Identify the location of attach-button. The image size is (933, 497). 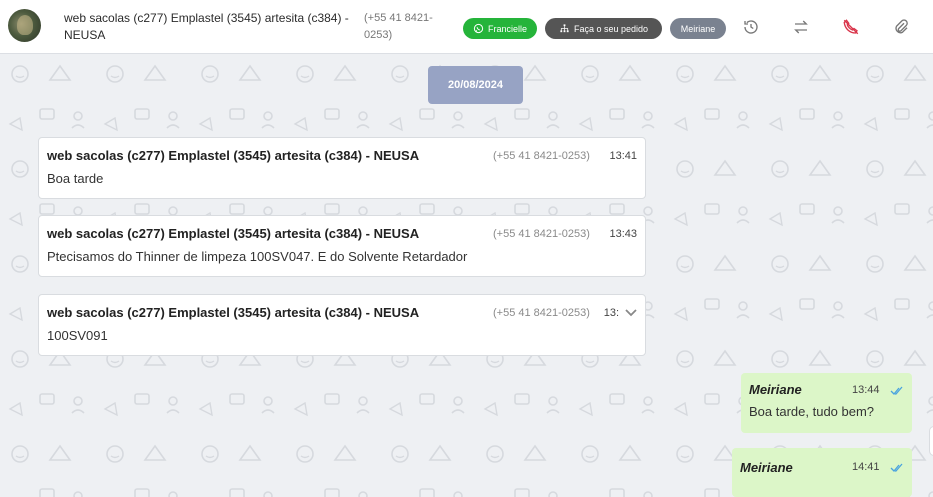
(901, 27).